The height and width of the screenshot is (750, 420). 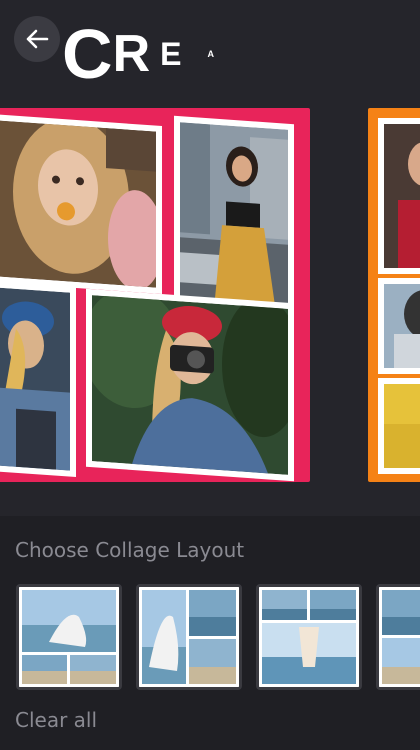 I want to click on woman-red-top-photo, so click(x=402, y=196).